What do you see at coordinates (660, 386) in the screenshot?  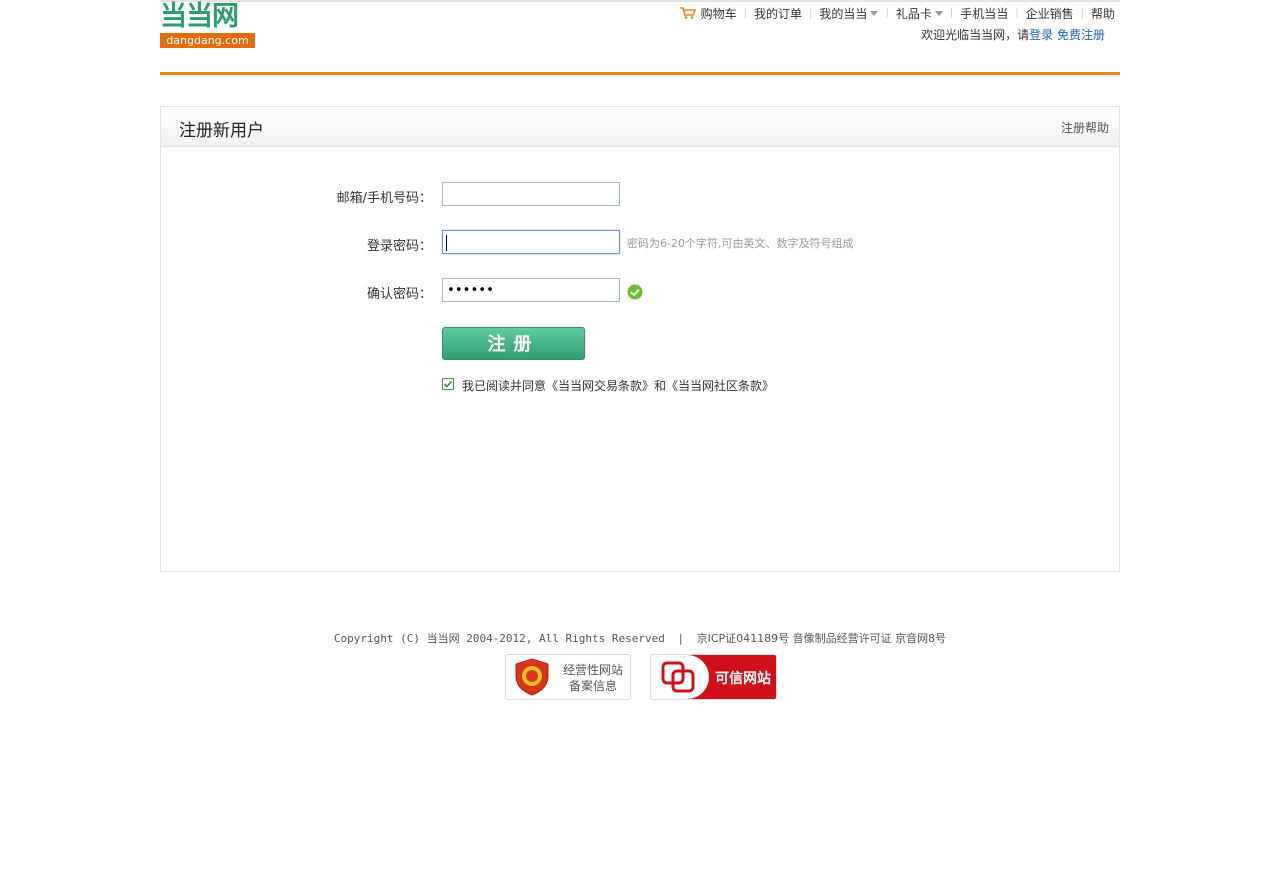 I see `agreement-and: 和` at bounding box center [660, 386].